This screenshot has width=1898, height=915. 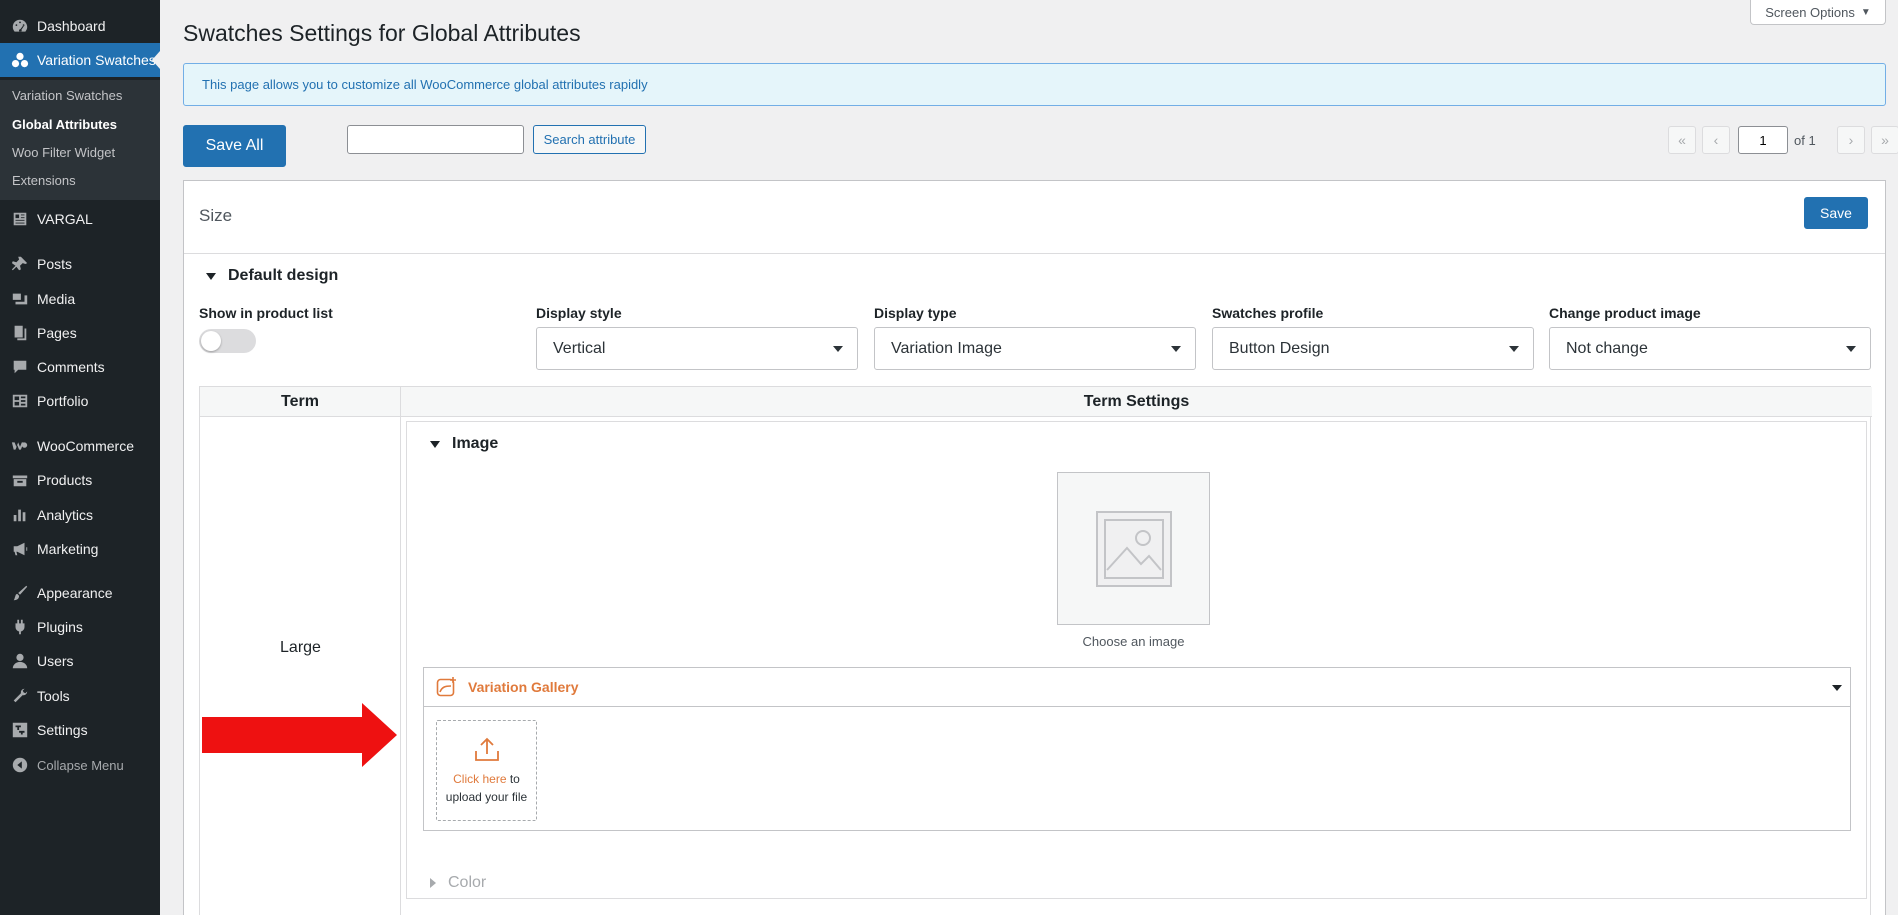 What do you see at coordinates (435, 444) in the screenshot?
I see `triangle-down-icon` at bounding box center [435, 444].